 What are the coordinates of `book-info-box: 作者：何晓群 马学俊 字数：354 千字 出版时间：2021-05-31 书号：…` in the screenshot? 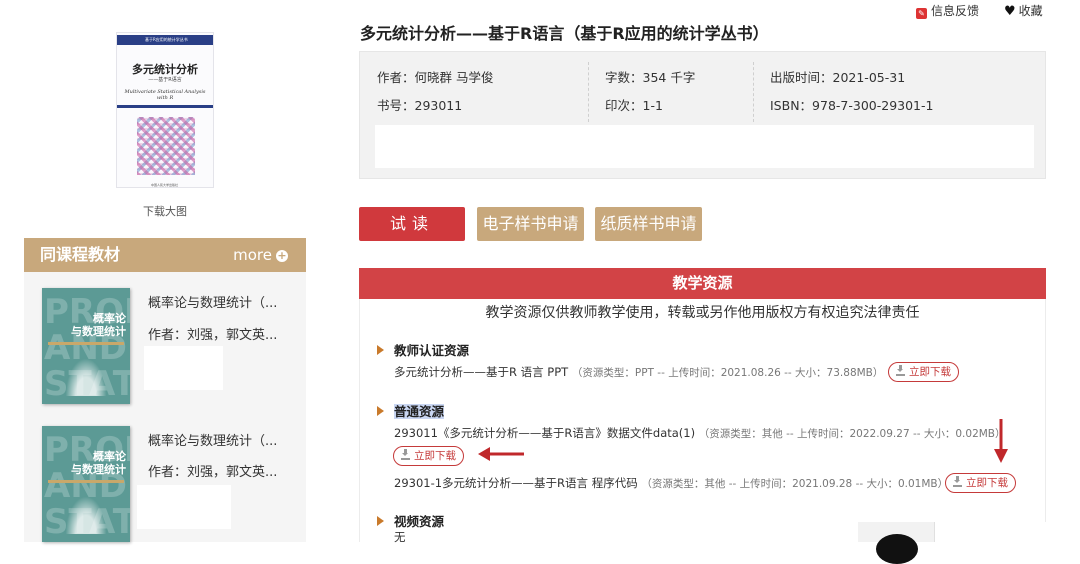 It's located at (702, 115).